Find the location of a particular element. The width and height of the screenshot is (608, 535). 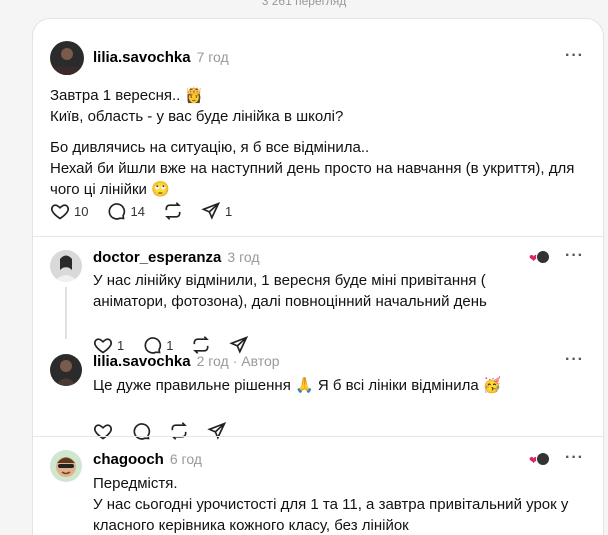

comment-button is located at coordinates (141, 431).